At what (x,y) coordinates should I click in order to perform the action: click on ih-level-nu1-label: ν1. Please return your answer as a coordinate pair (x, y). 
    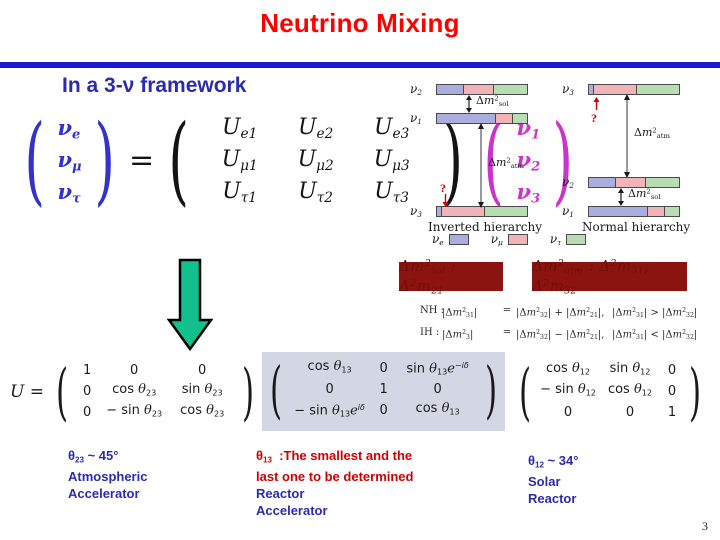
    Looking at the image, I should click on (416, 119).